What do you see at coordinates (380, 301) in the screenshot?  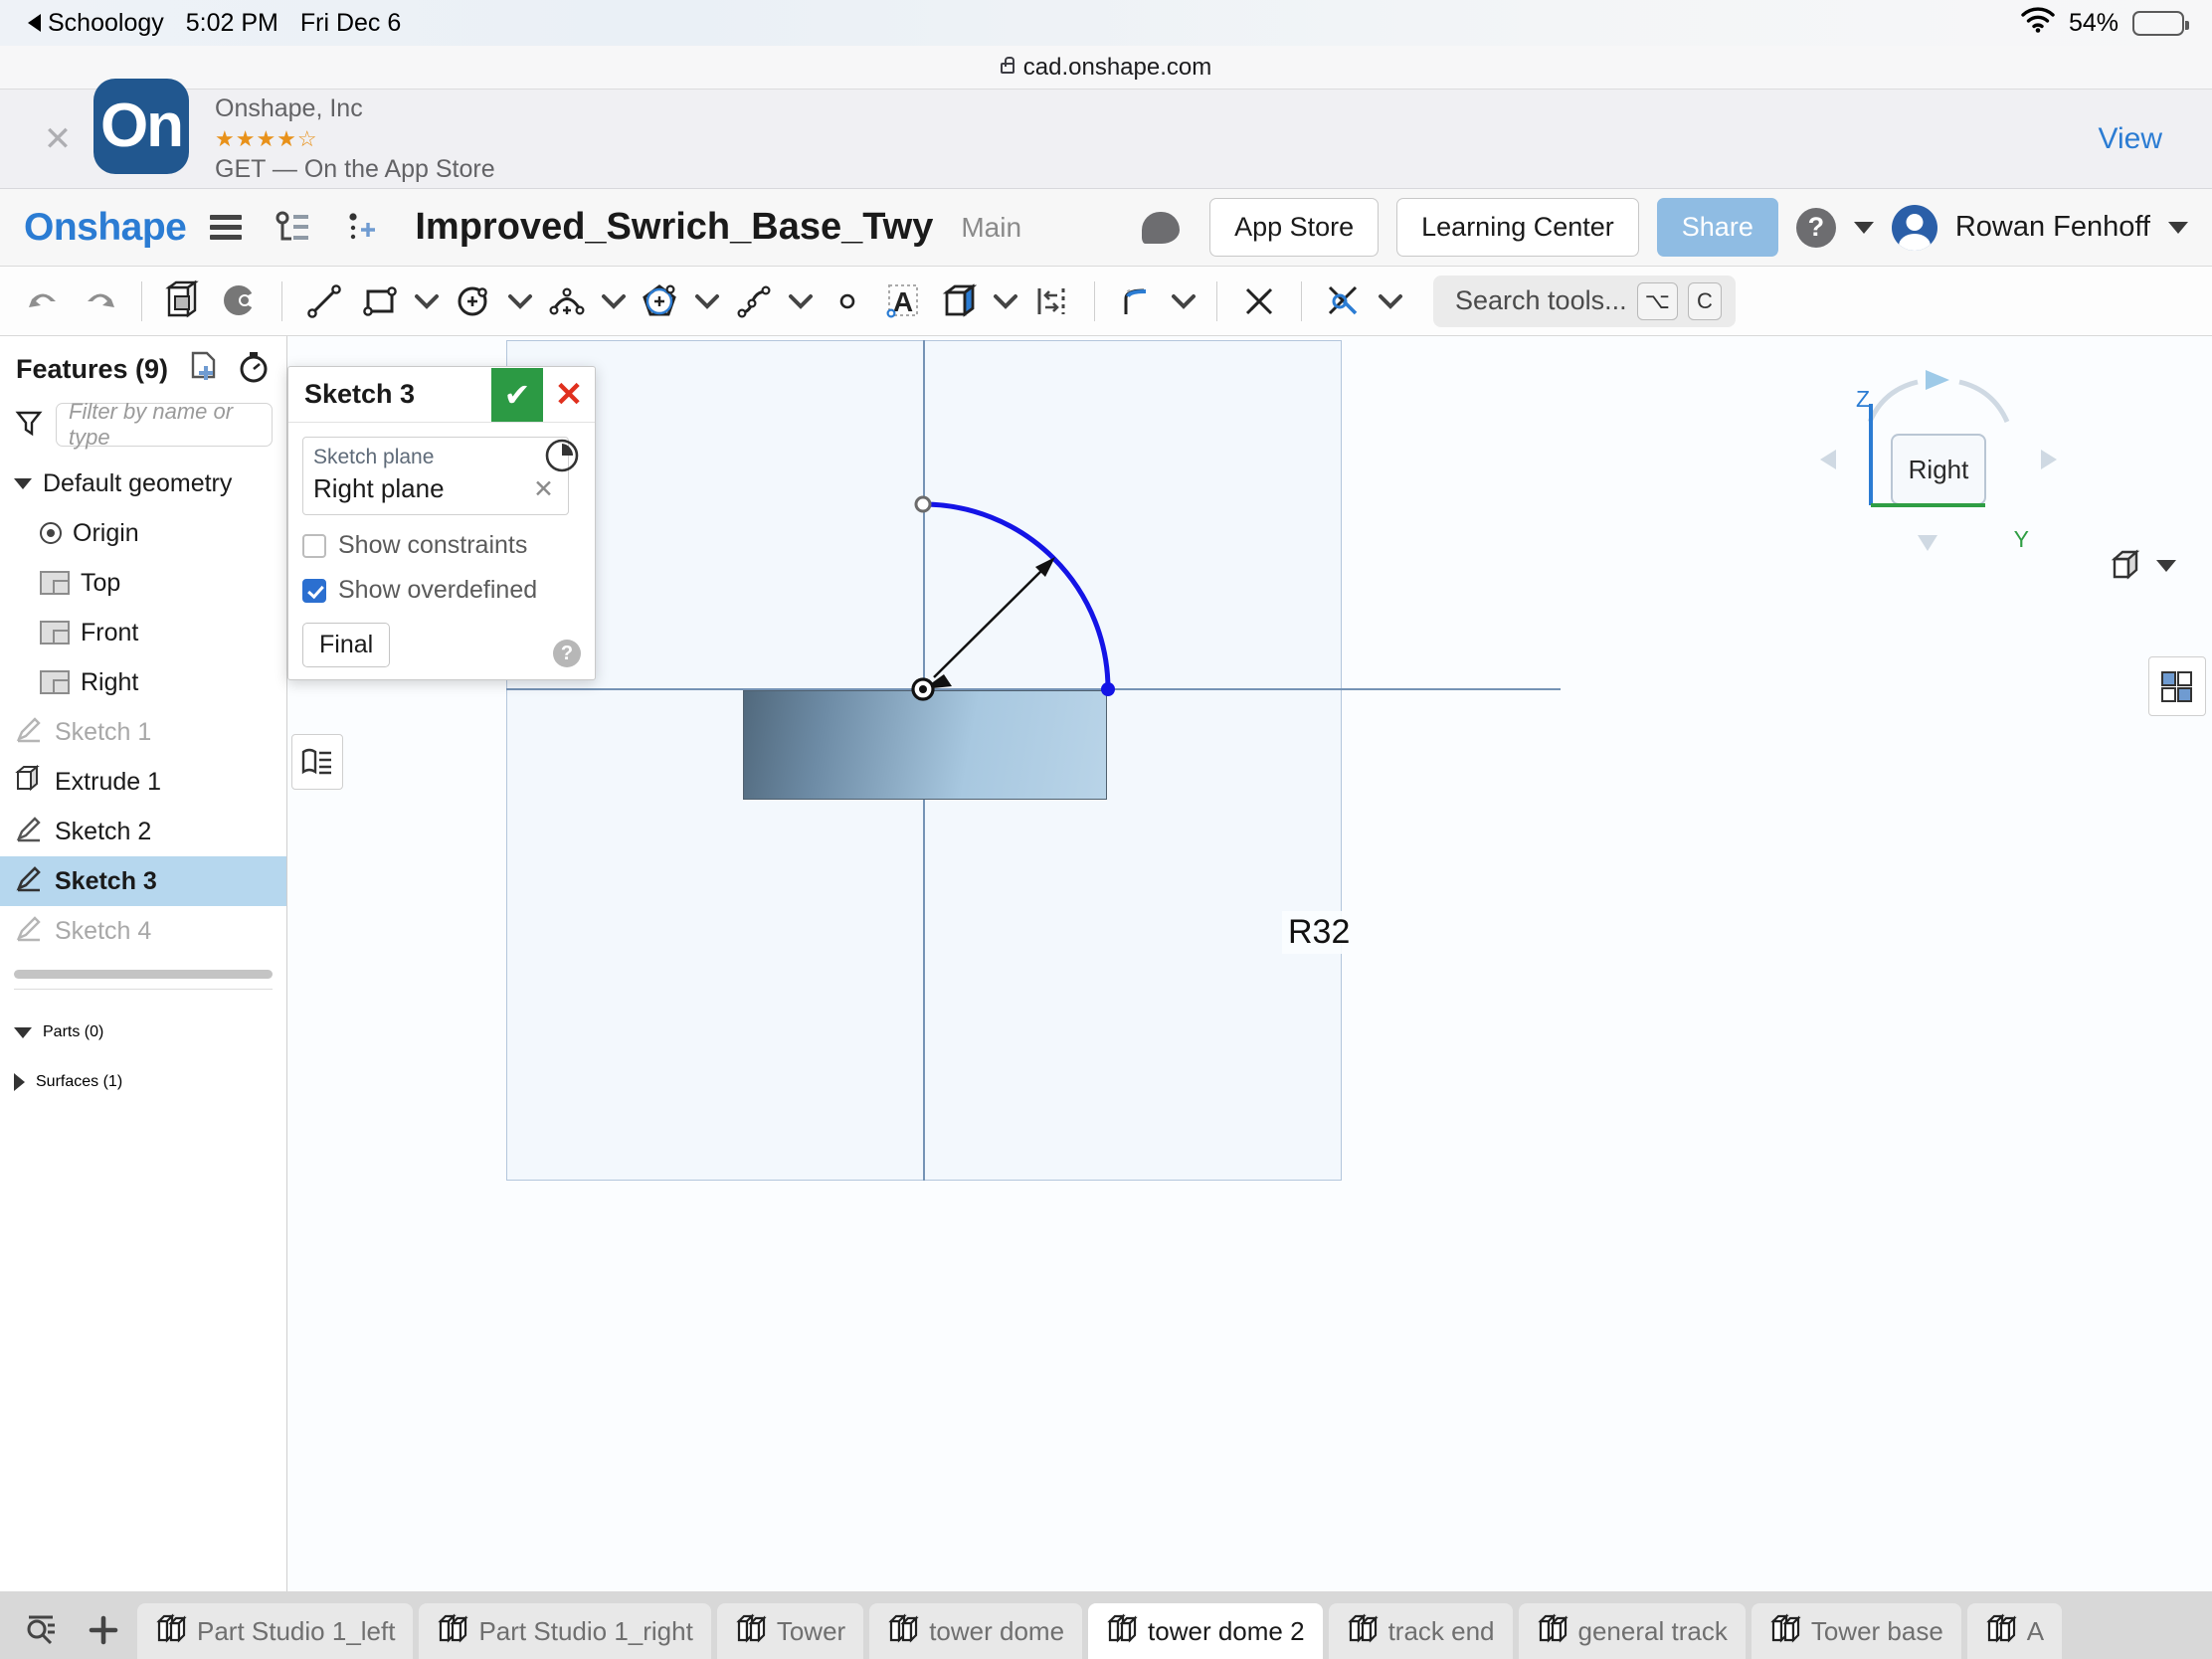 I see `rectangle-icon` at bounding box center [380, 301].